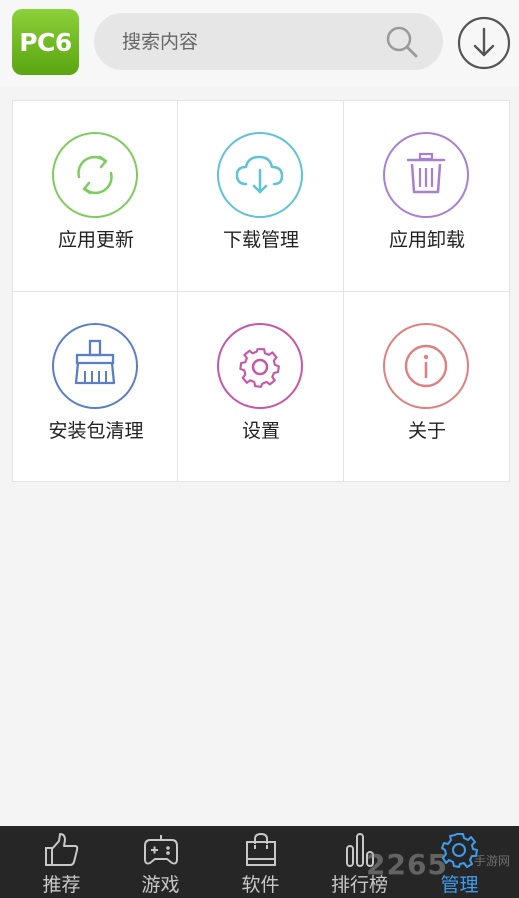 The height and width of the screenshot is (898, 519). I want to click on search-icon, so click(402, 42).